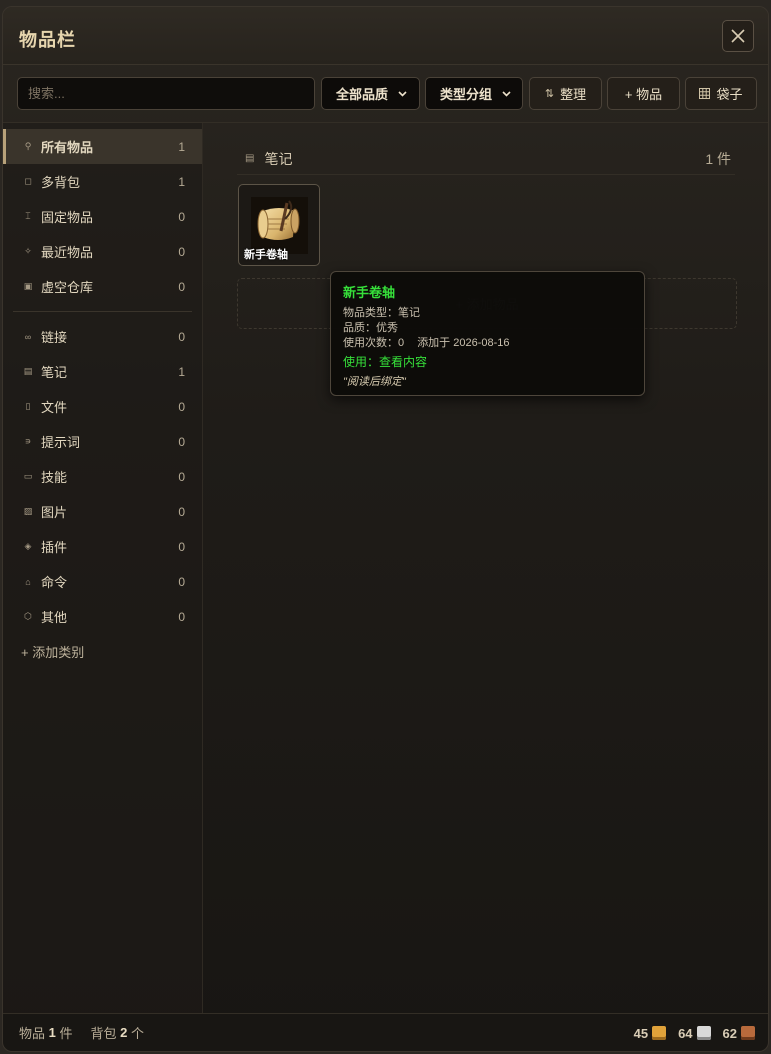  I want to click on sidebar-item-void-vault: ▣ 虚空仓库 0, so click(102, 286).